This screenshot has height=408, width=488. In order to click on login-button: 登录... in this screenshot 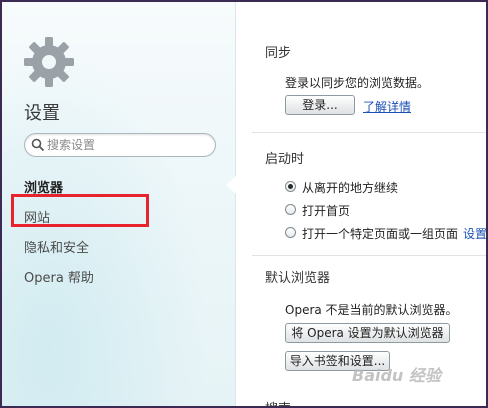, I will do `click(320, 105)`.